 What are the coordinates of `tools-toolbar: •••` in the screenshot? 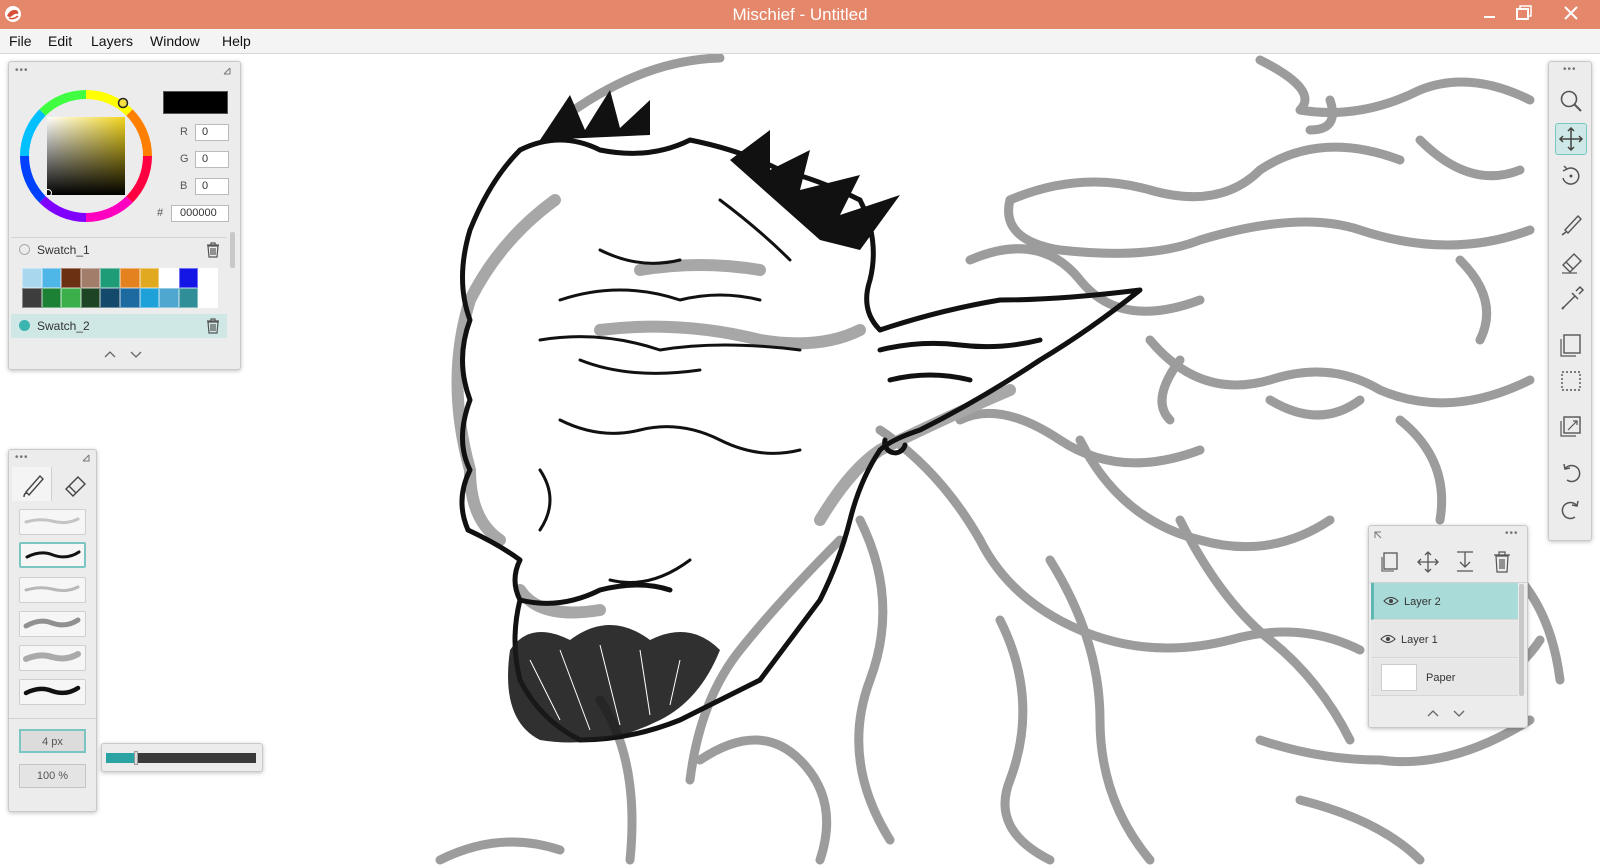 It's located at (1570, 301).